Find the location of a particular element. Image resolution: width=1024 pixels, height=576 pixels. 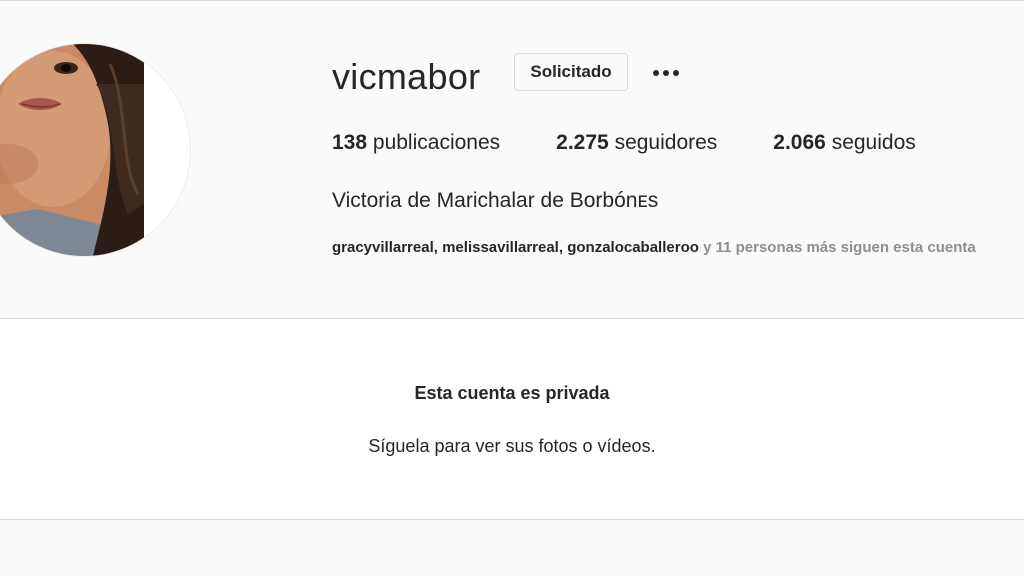

avatar-photo is located at coordinates (95, 150).